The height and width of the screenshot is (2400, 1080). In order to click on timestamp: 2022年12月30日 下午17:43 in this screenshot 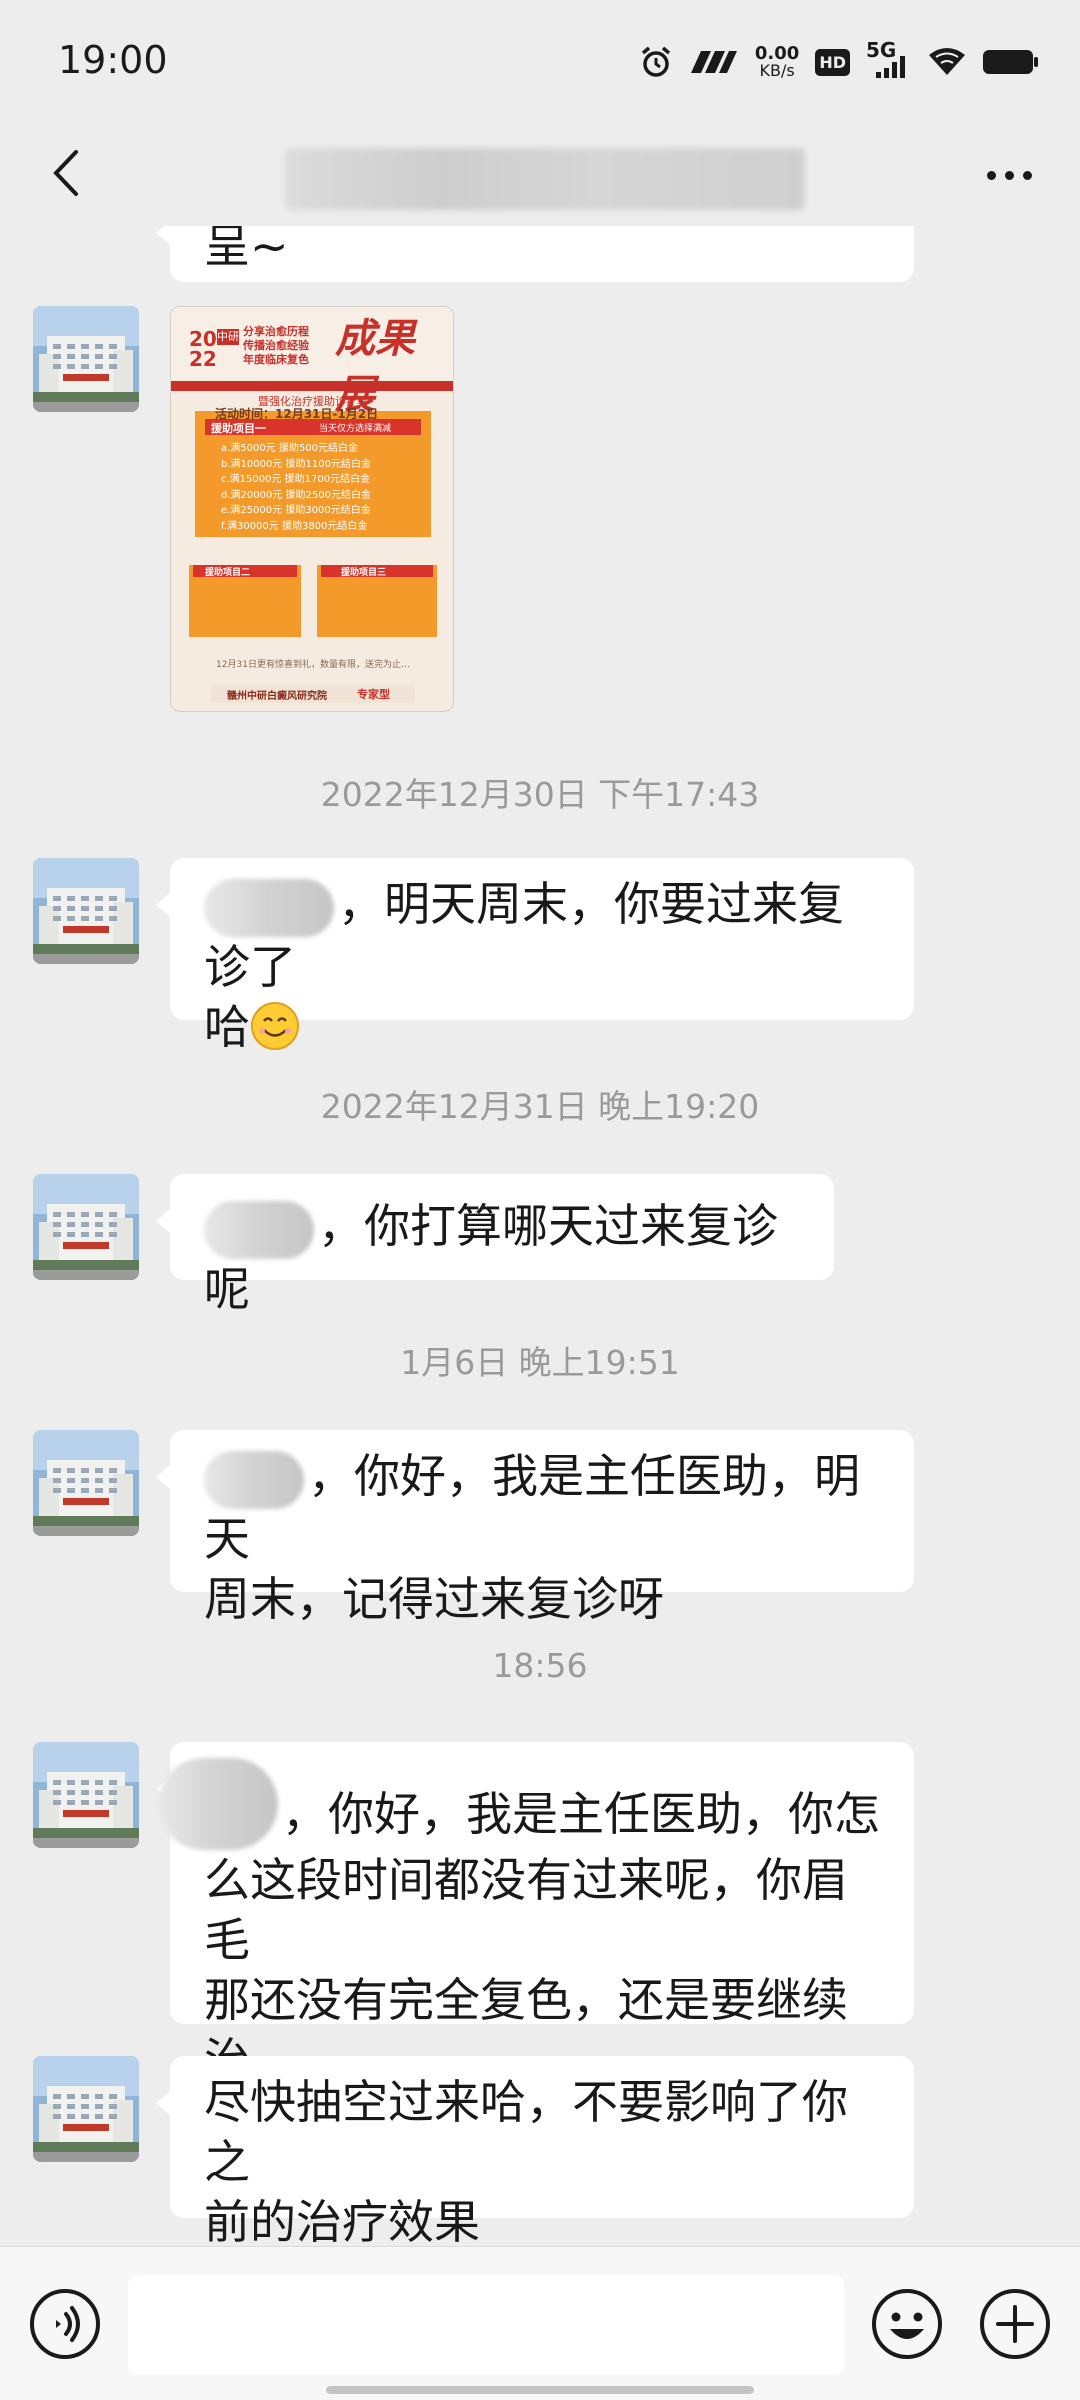, I will do `click(540, 794)`.